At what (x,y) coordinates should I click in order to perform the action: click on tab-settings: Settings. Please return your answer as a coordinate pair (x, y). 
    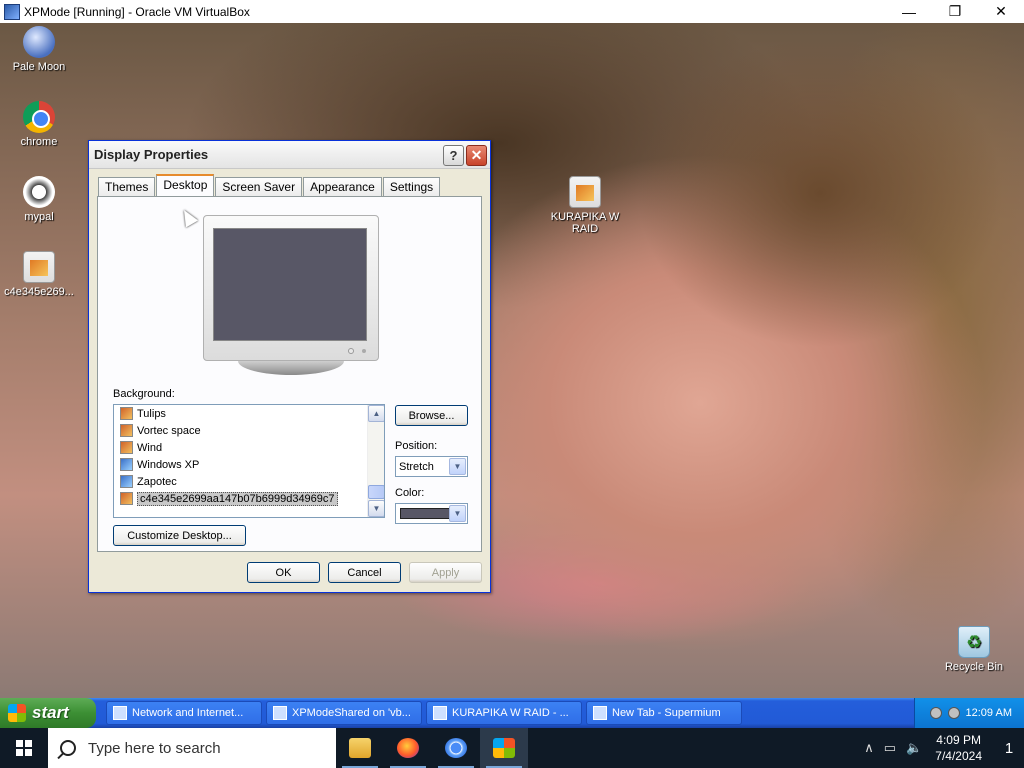
    Looking at the image, I should click on (411, 186).